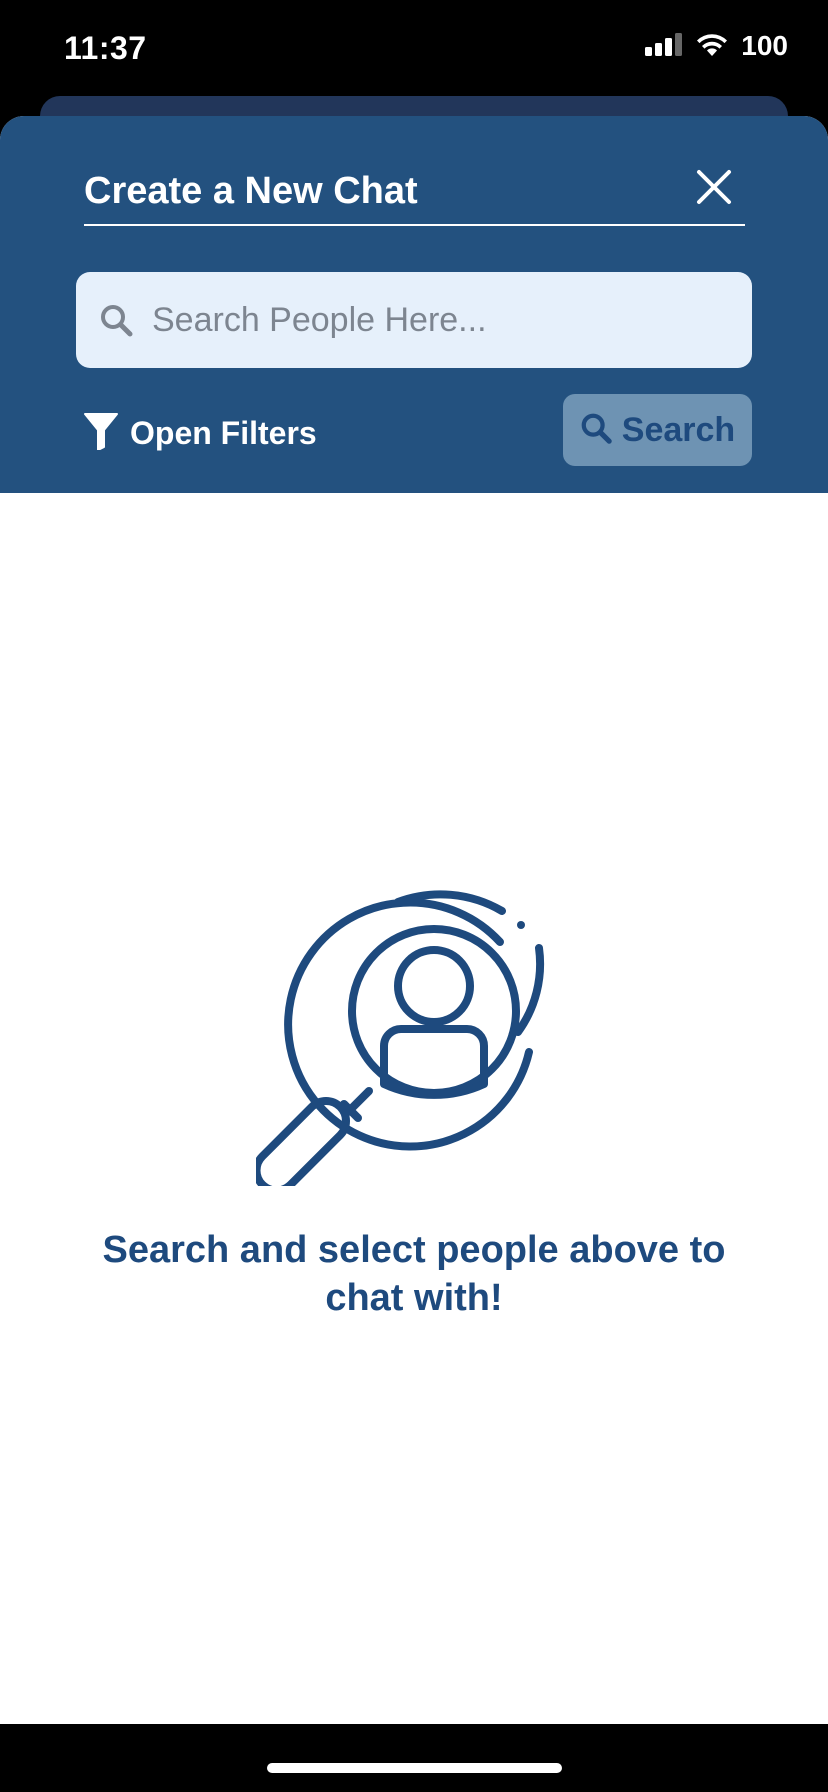 Image resolution: width=828 pixels, height=1792 pixels. I want to click on filter-icon, so click(101, 433).